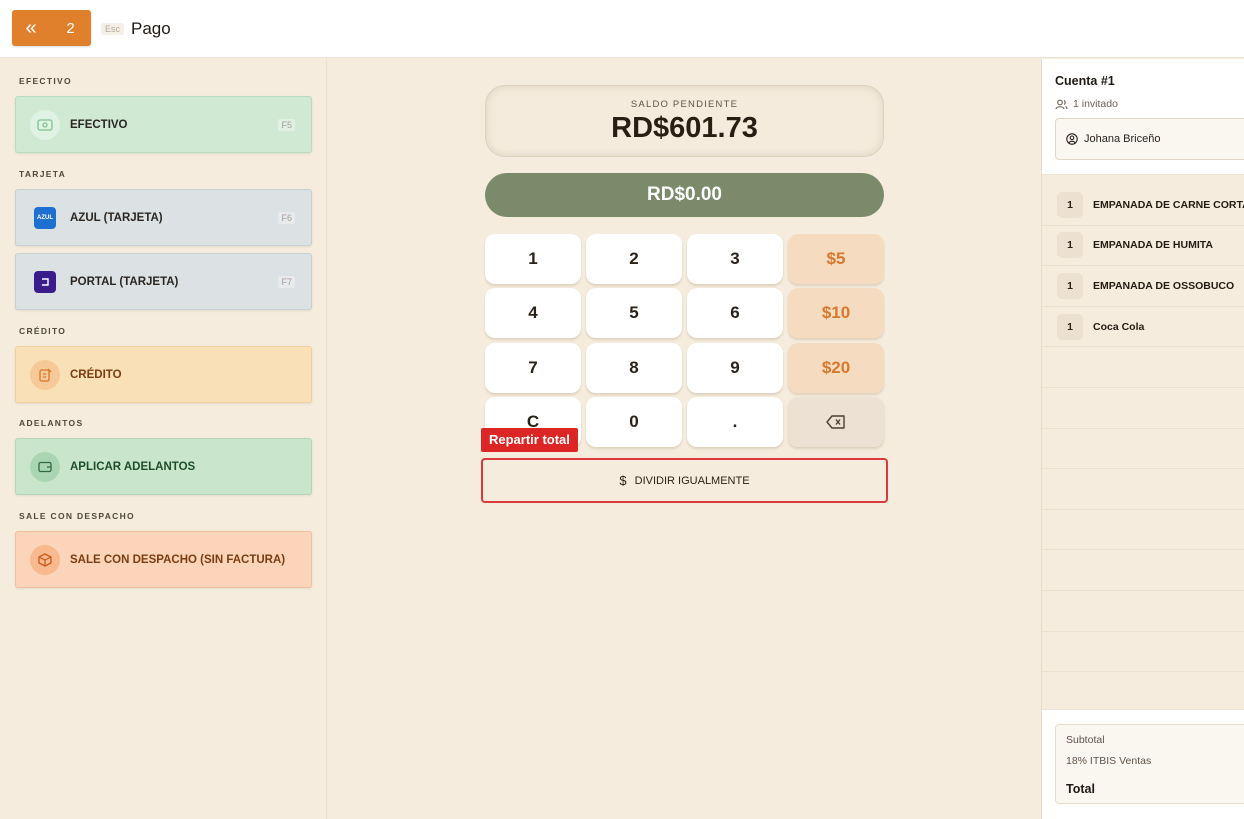 Image resolution: width=1244 pixels, height=819 pixels. I want to click on shortcut-key: F7, so click(286, 281).